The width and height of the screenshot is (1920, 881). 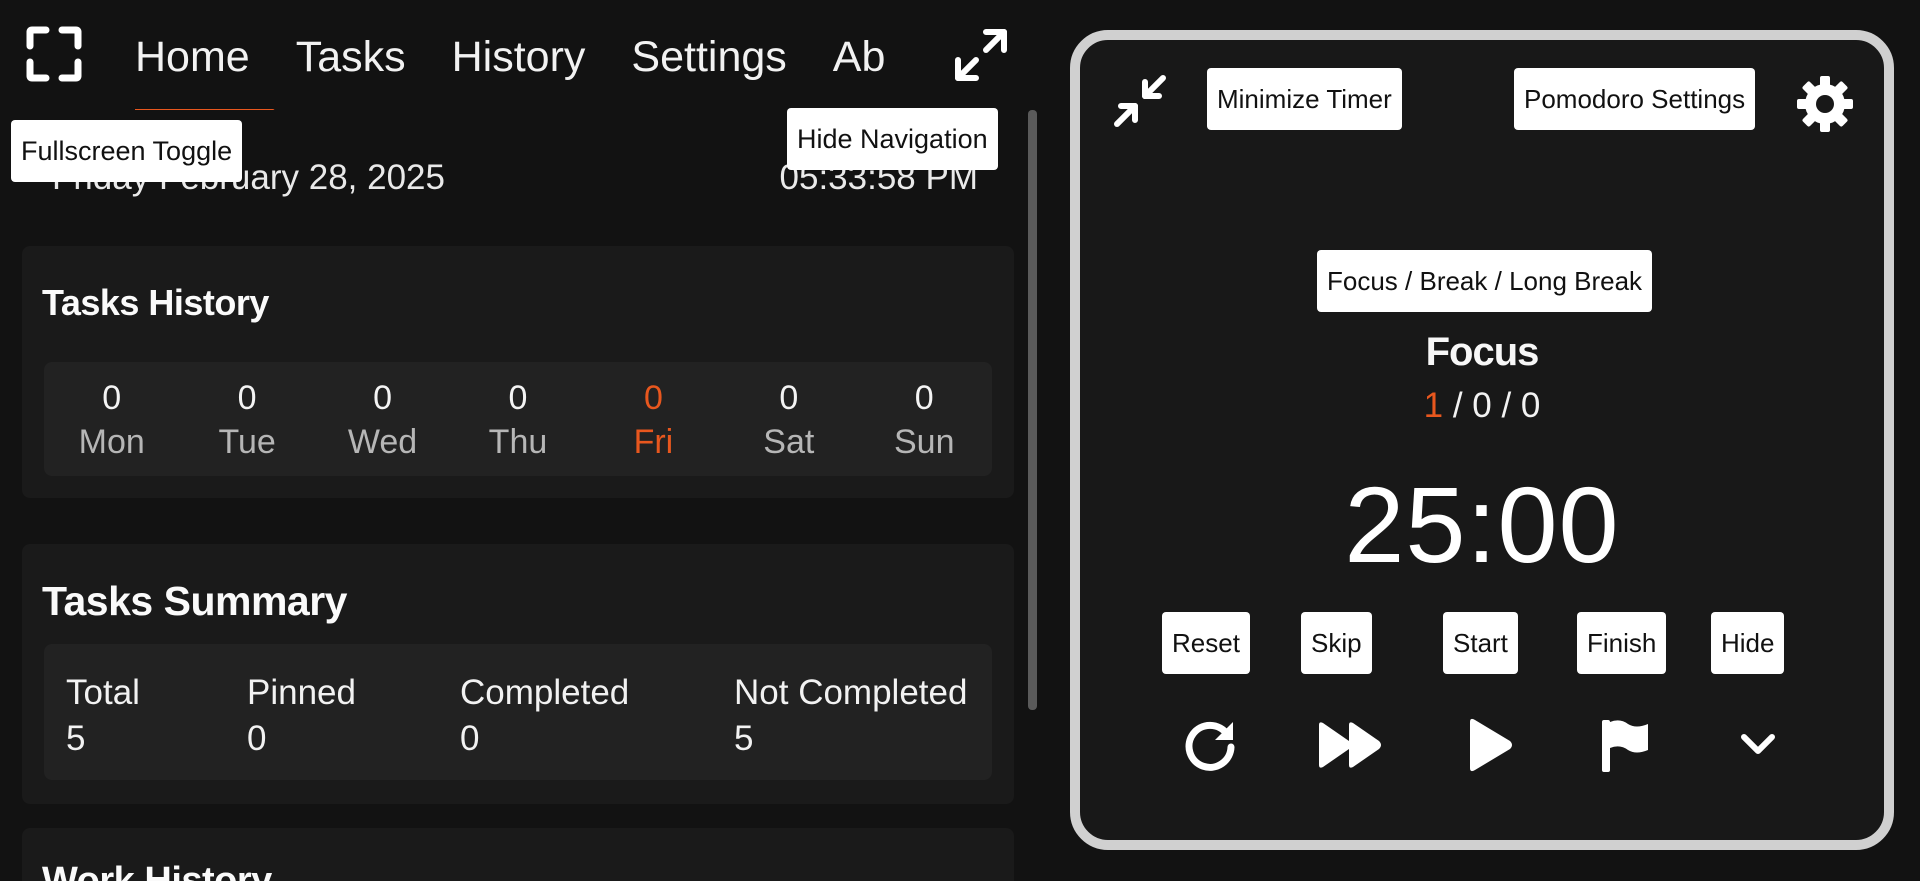 What do you see at coordinates (859, 62) in the screenshot?
I see `tab-about: Ab` at bounding box center [859, 62].